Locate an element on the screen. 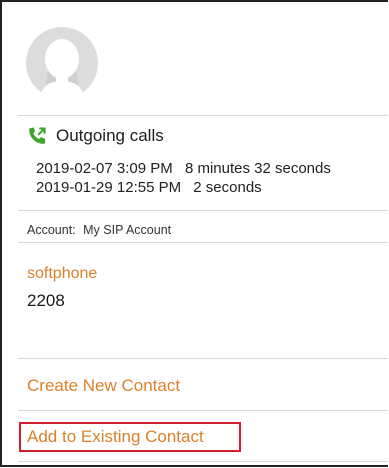 The width and height of the screenshot is (389, 468). outgoing-call-icon is located at coordinates (37, 135).